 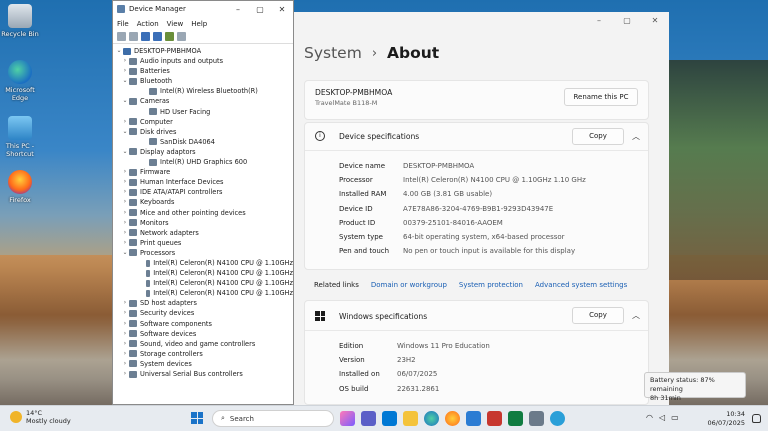 What do you see at coordinates (204, 162) in the screenshot?
I see `tree-item: Intel(R) UHD Graphics 600` at bounding box center [204, 162].